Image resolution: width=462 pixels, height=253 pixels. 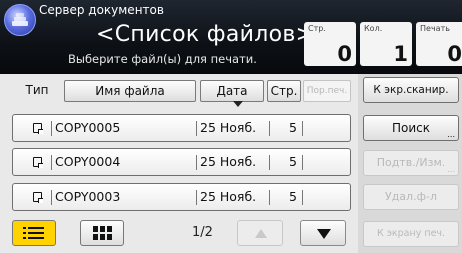 I want to click on screen-instruction: Выберите файл(ы) для печати., so click(x=162, y=59).